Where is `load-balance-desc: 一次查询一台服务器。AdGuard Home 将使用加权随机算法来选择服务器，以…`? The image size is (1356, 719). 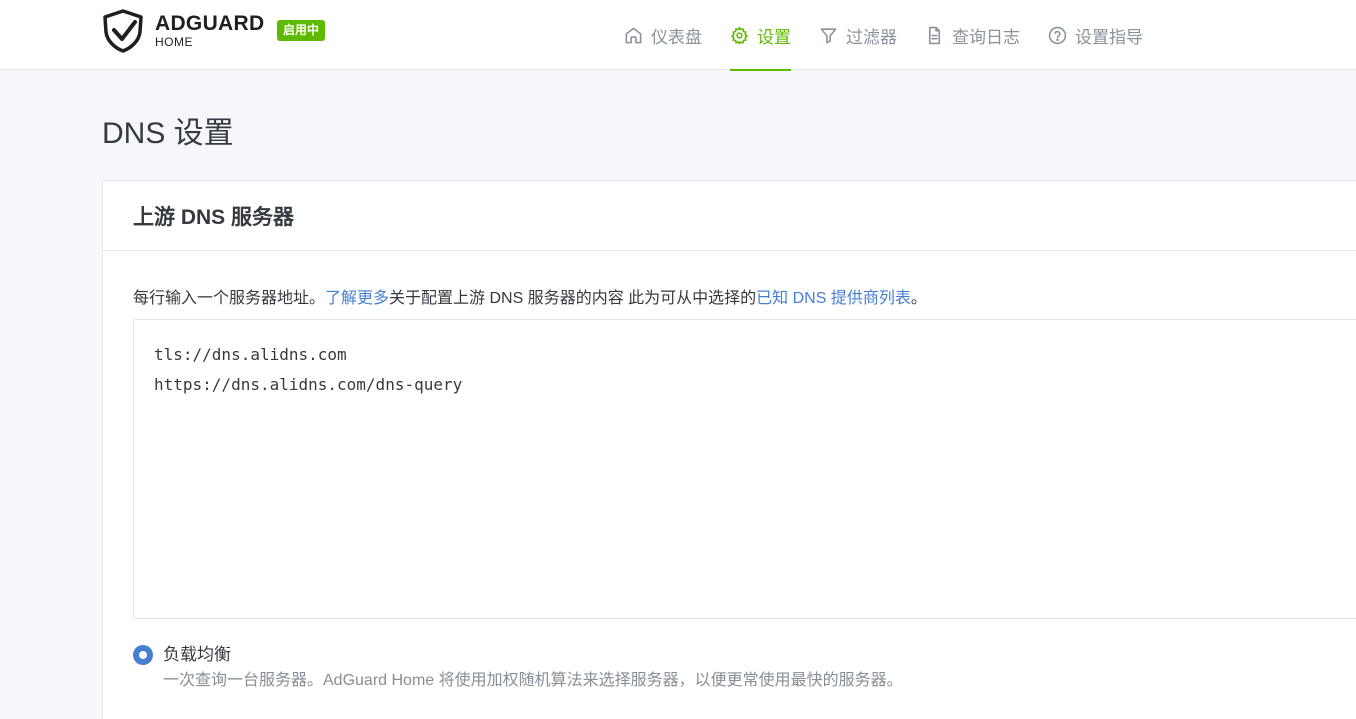 load-balance-desc: 一次查询一台服务器。AdGuard Home 将使用加权随机算法来选择服务器，以… is located at coordinates (533, 680).